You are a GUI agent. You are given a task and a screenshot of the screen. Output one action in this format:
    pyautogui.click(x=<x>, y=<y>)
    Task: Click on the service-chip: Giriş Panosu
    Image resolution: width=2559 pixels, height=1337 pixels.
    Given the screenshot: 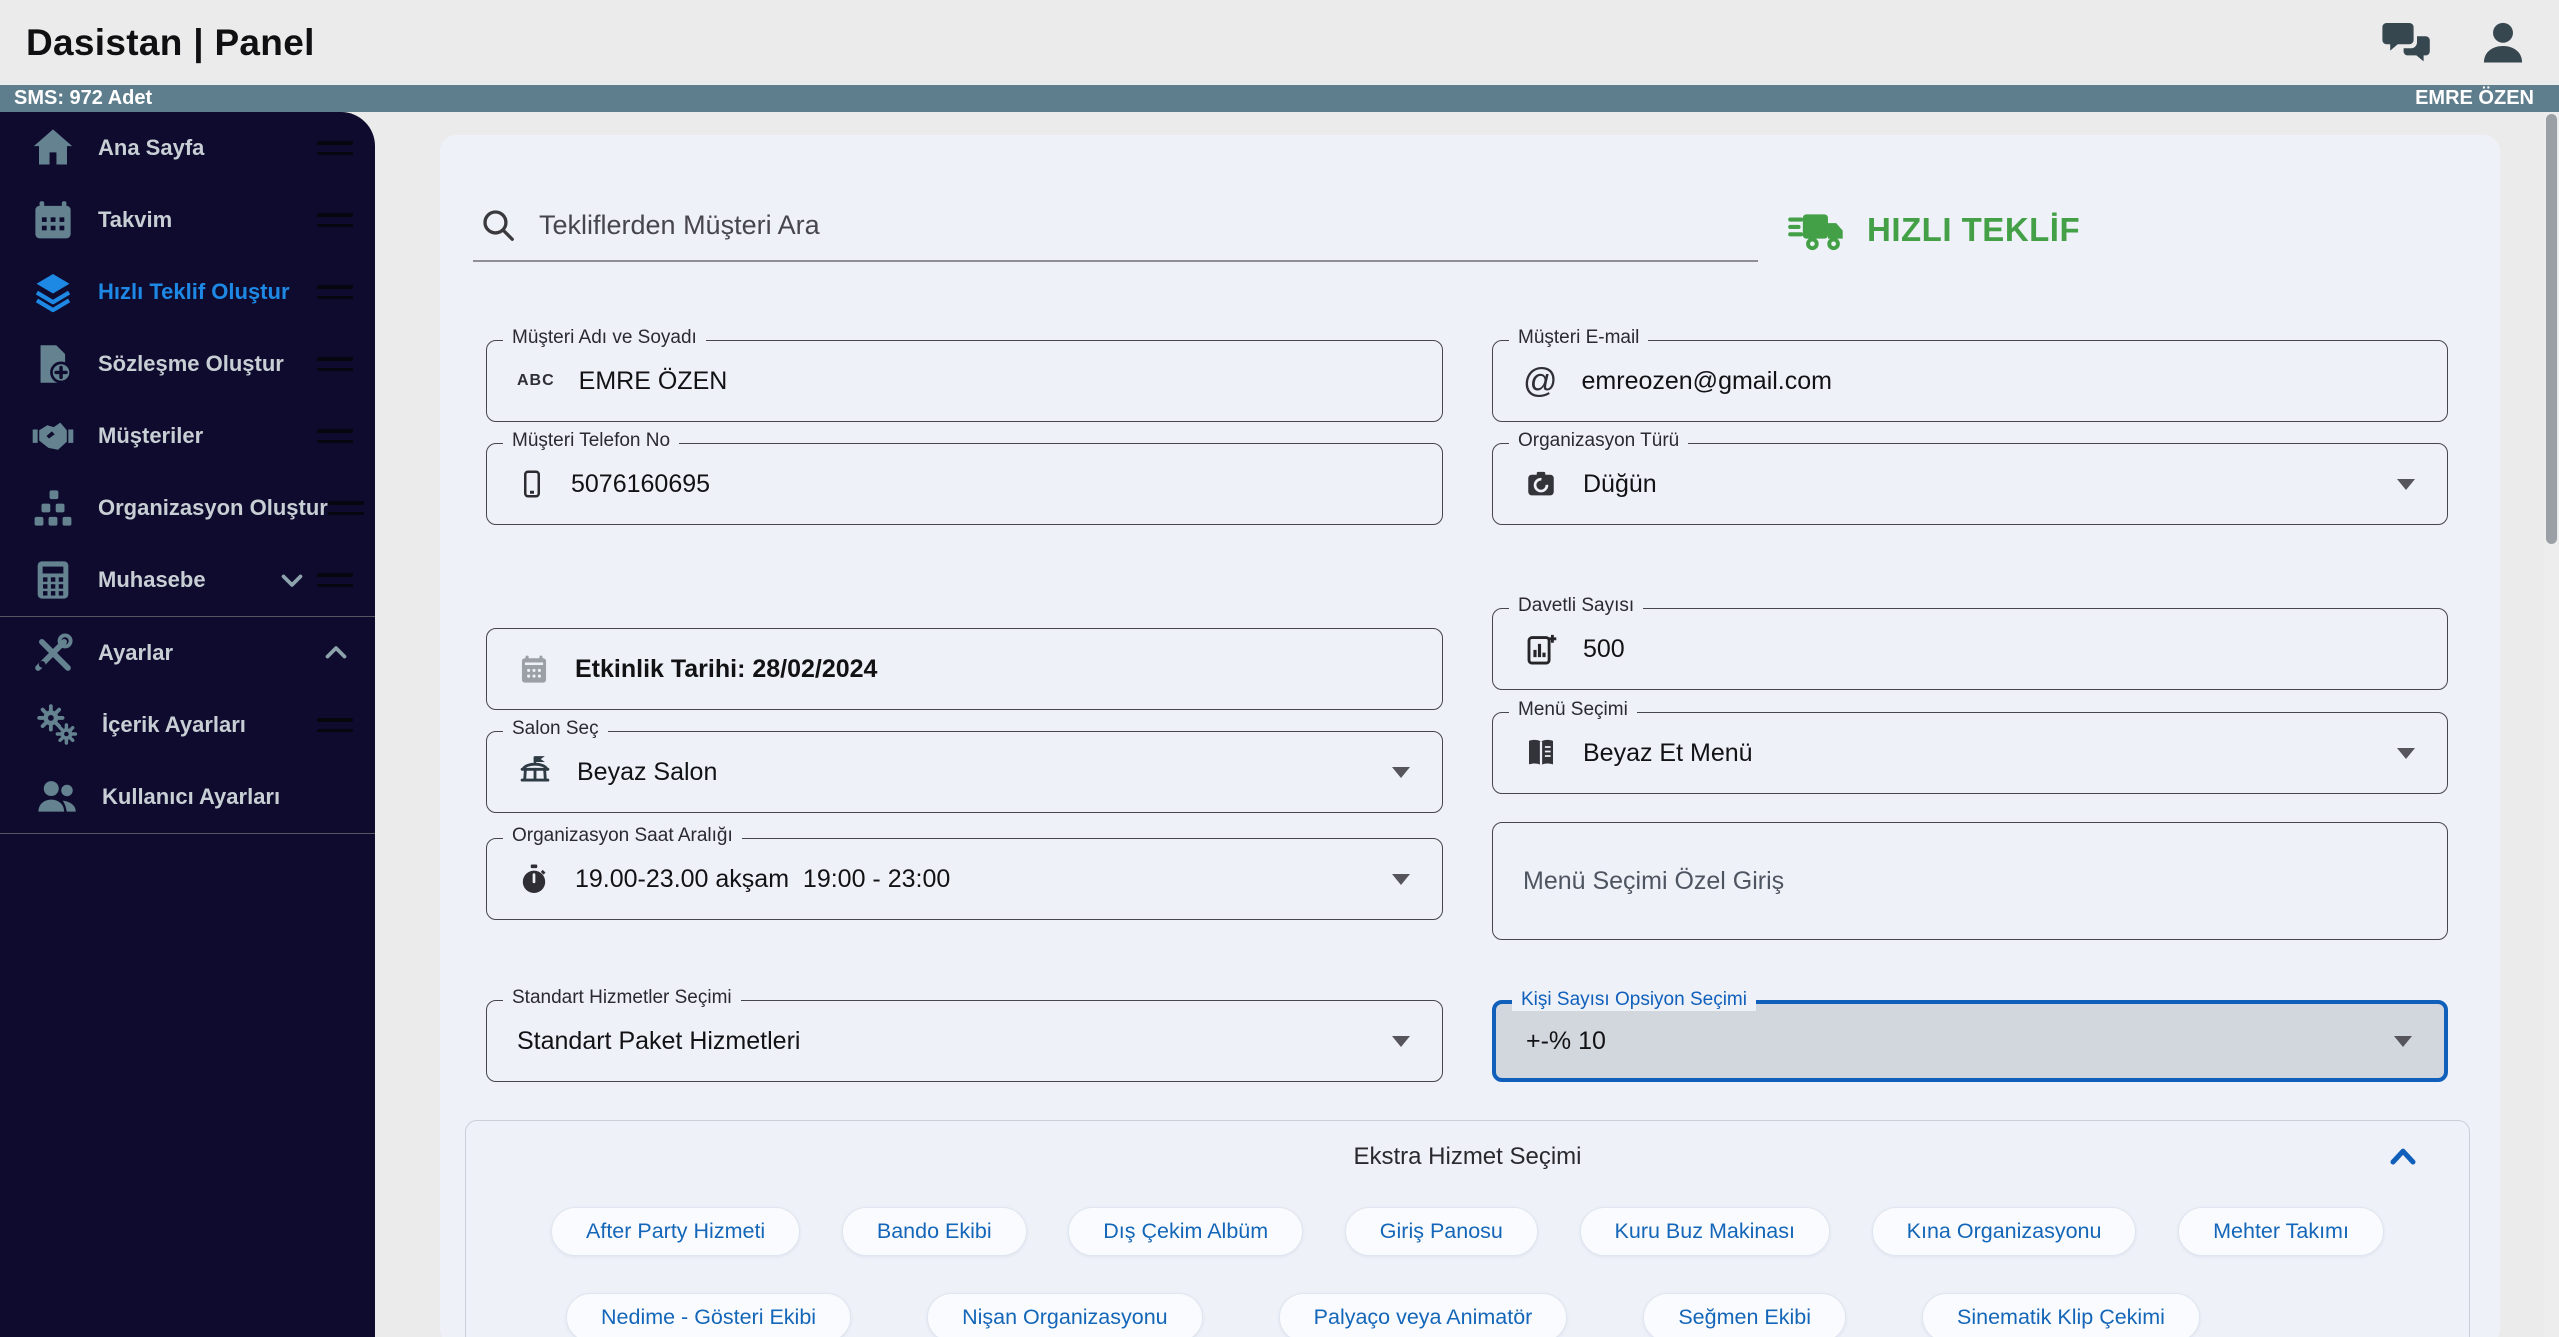 What is the action you would take?
    pyautogui.click(x=1441, y=1231)
    